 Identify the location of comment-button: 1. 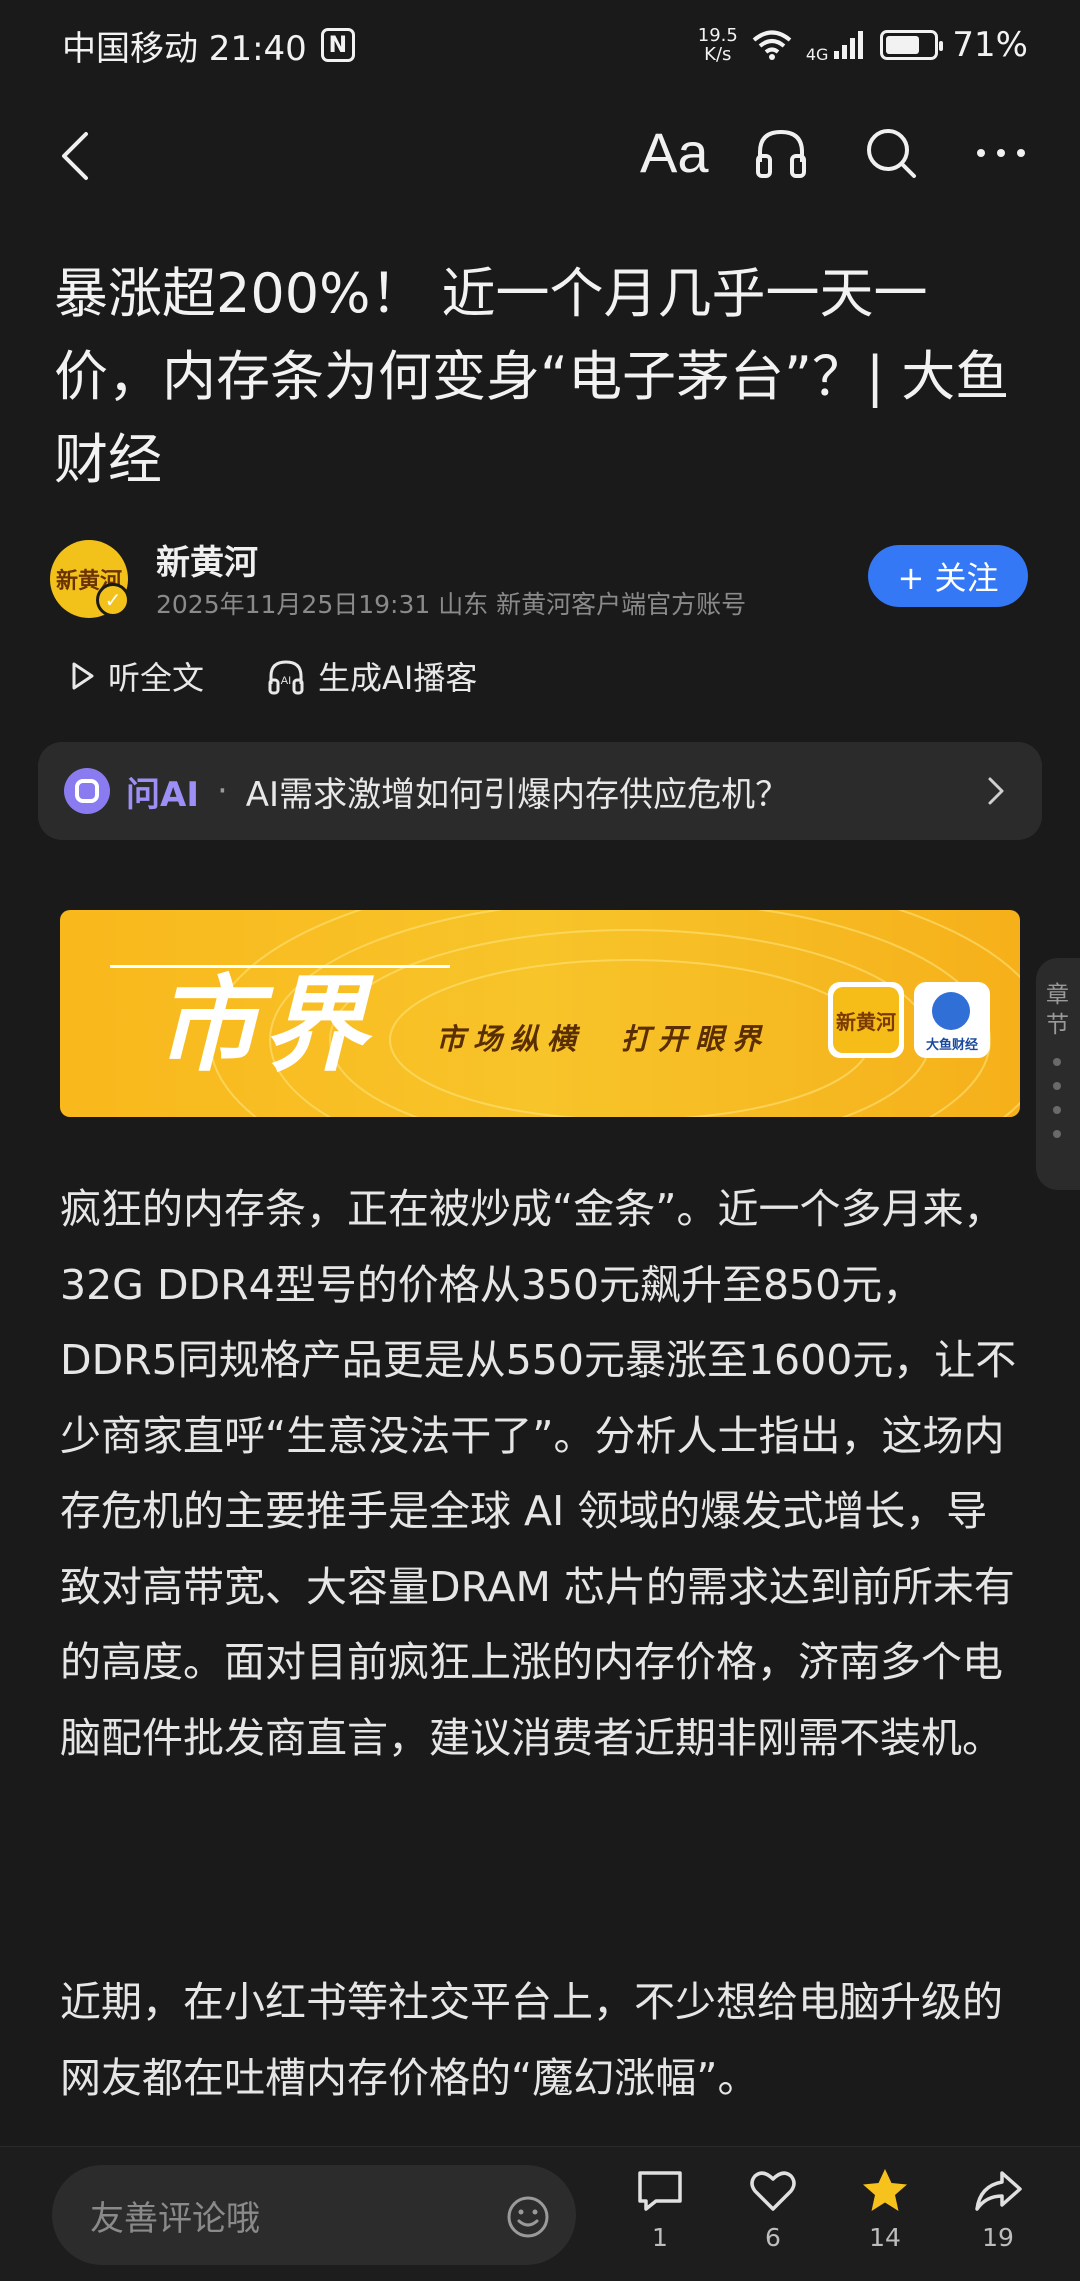
(660, 2208).